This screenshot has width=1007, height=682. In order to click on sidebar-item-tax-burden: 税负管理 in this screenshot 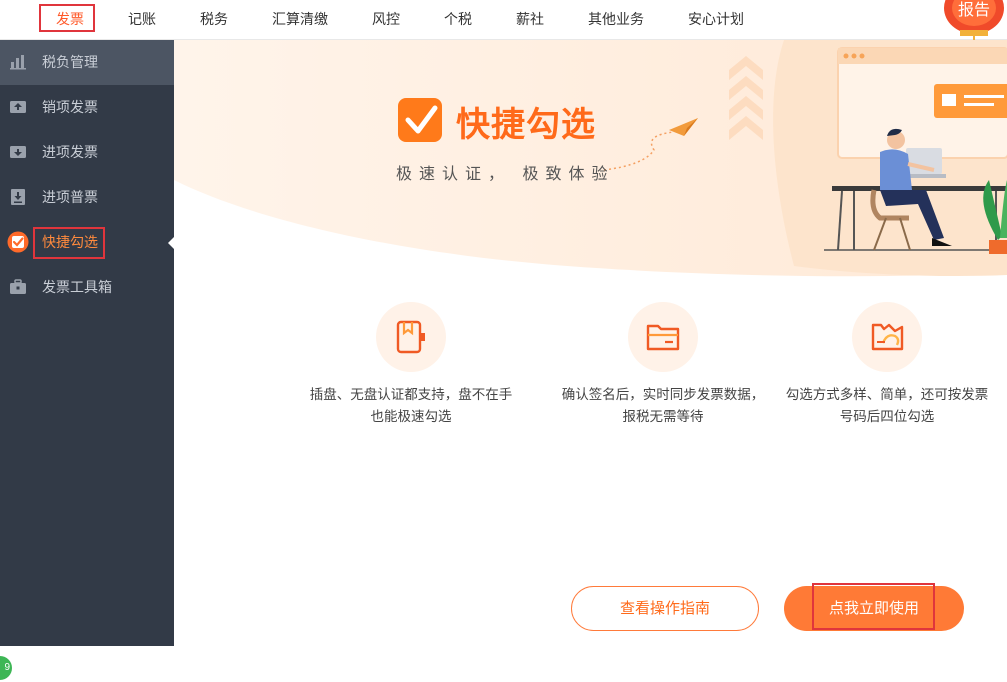, I will do `click(87, 62)`.